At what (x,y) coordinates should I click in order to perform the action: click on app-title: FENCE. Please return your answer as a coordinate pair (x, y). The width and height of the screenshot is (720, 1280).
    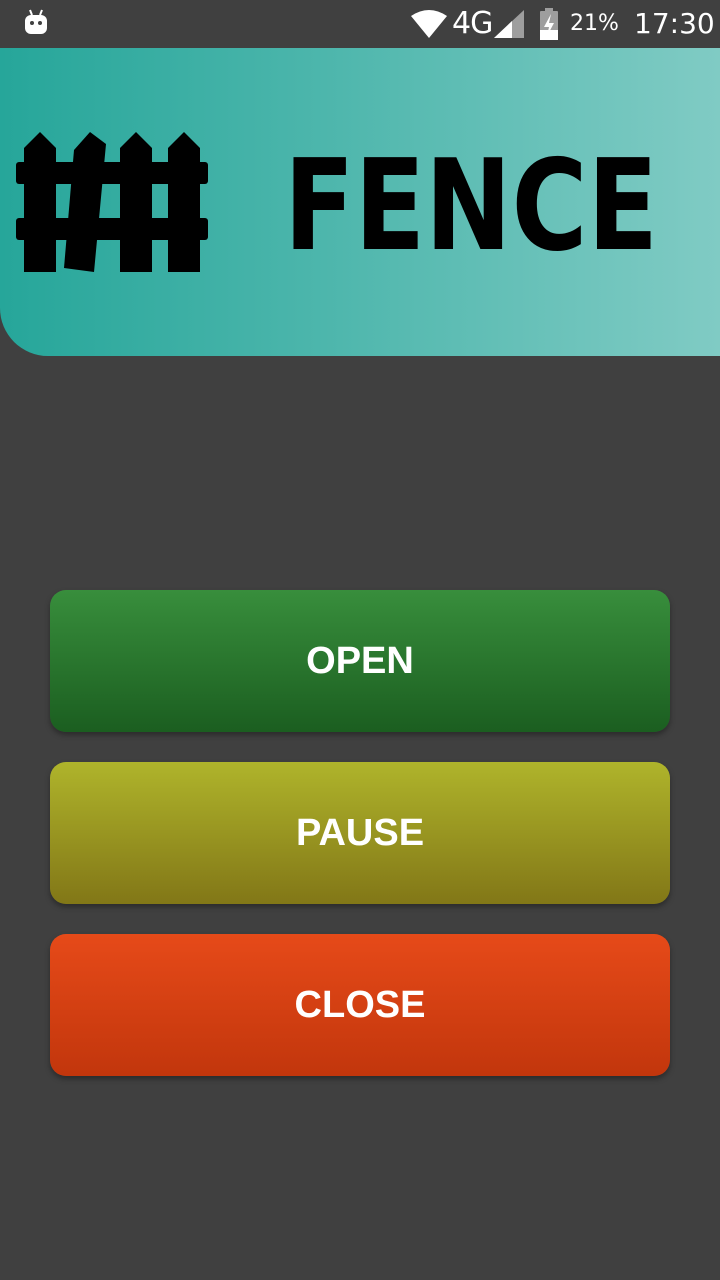
    Looking at the image, I should click on (471, 205).